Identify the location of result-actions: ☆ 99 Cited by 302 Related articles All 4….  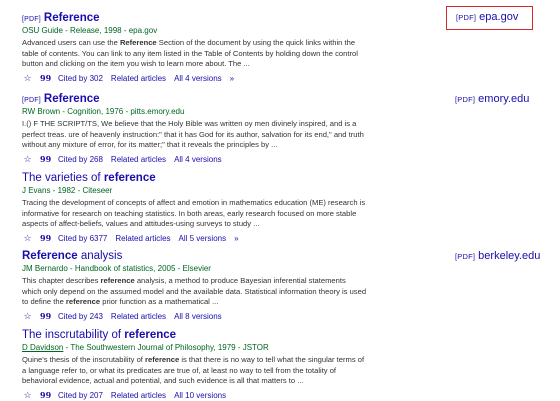
(192, 78).